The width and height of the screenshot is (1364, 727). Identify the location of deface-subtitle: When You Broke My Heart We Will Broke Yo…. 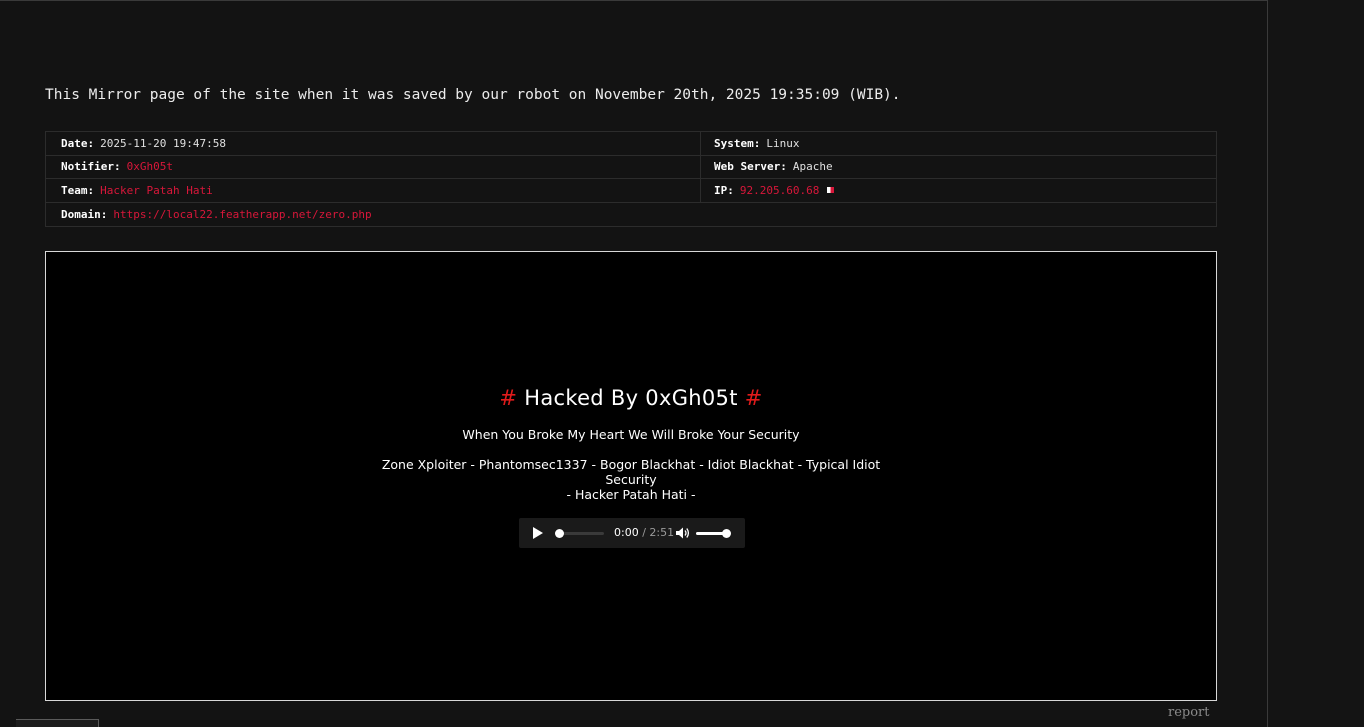
(631, 434).